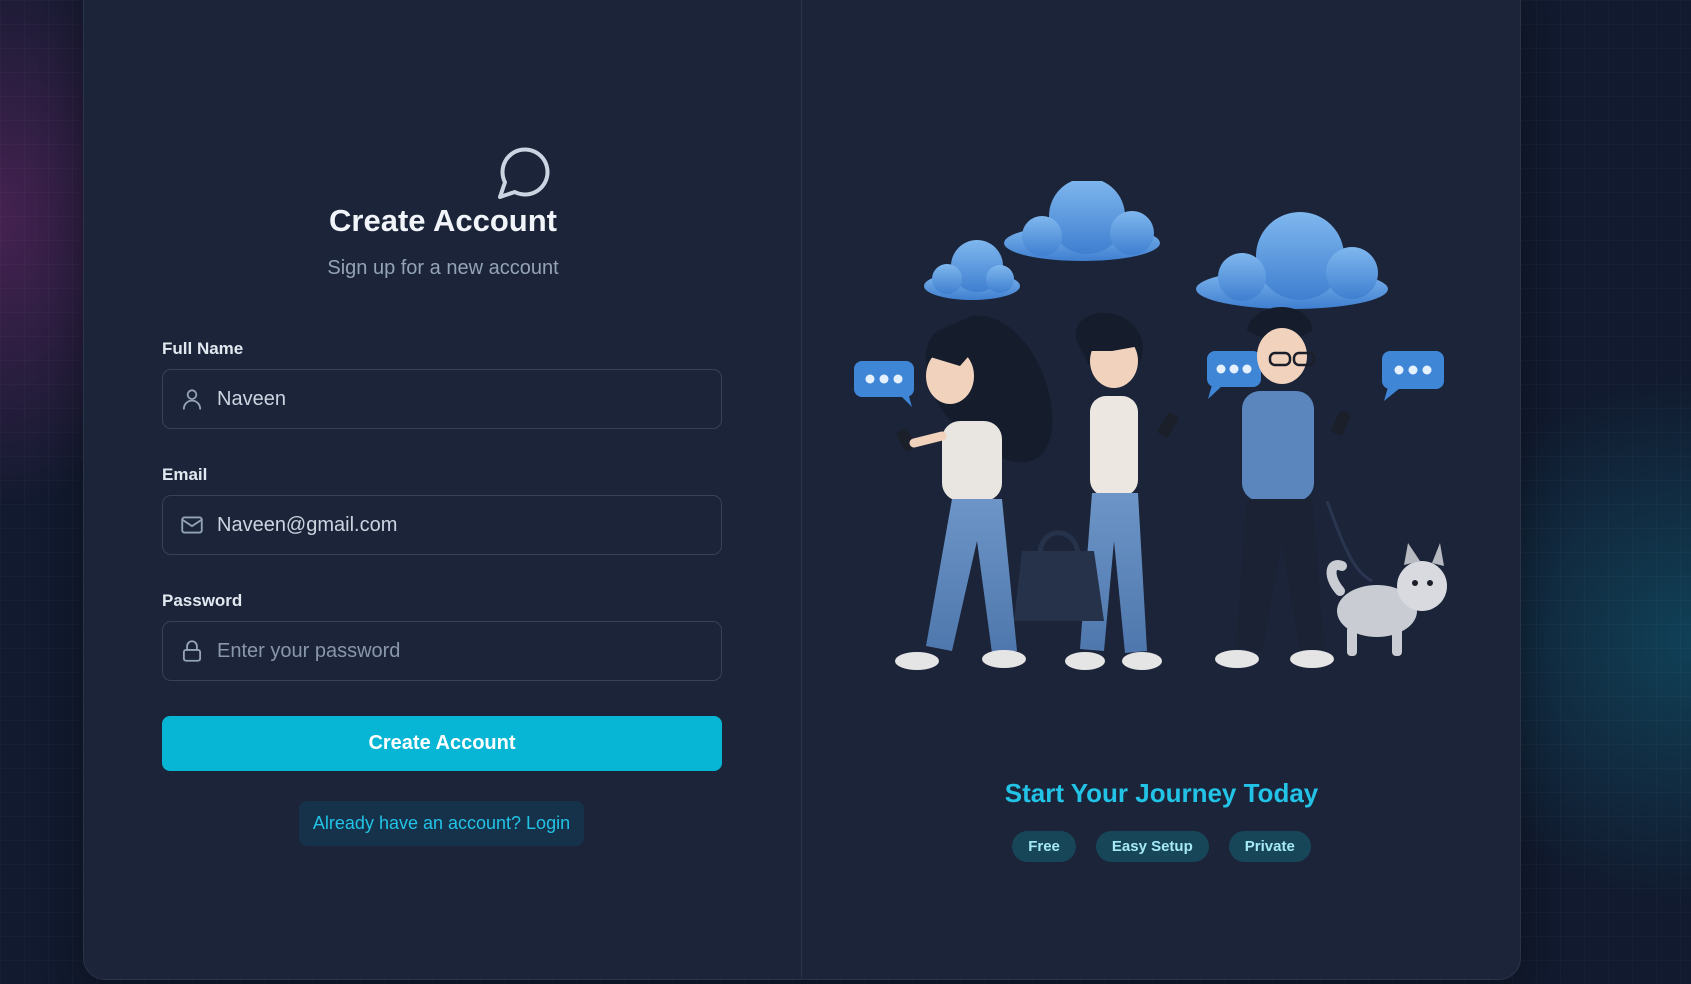 Image resolution: width=1691 pixels, height=984 pixels. Describe the element at coordinates (1386, 599) in the screenshot. I see `dog-figure` at that location.